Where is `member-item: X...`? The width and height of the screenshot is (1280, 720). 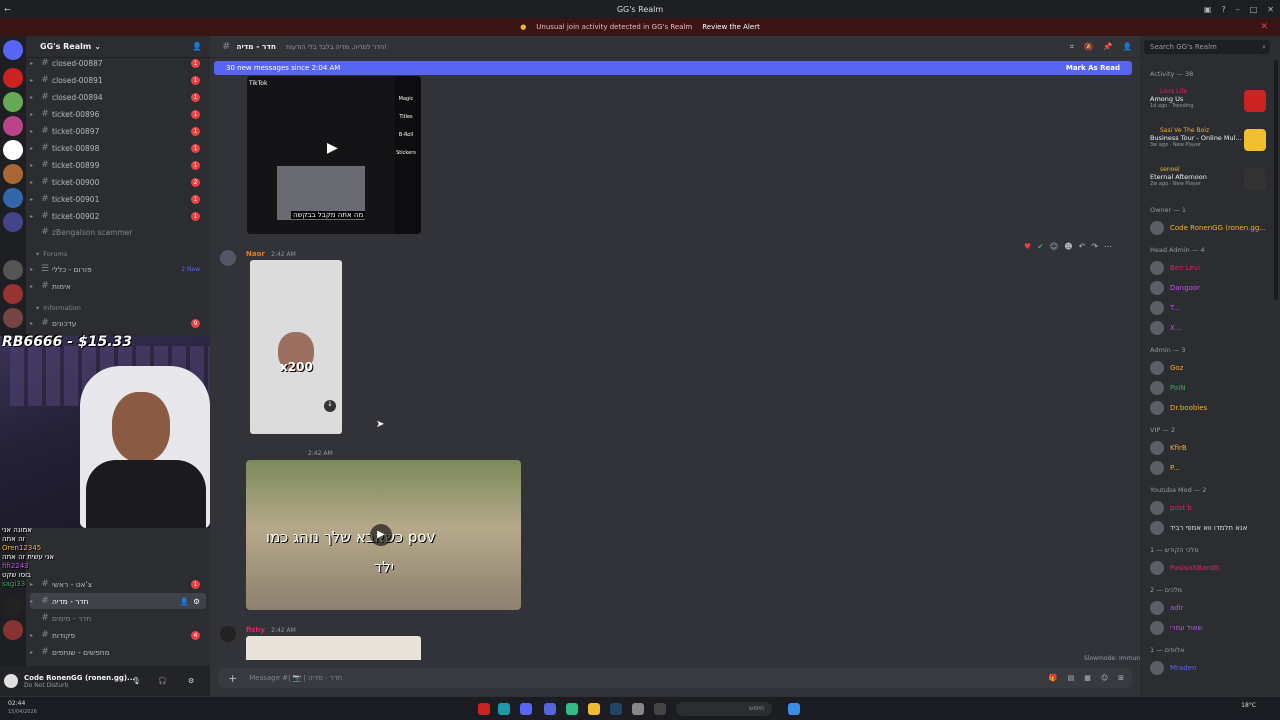
member-item: X... is located at coordinates (1210, 328).